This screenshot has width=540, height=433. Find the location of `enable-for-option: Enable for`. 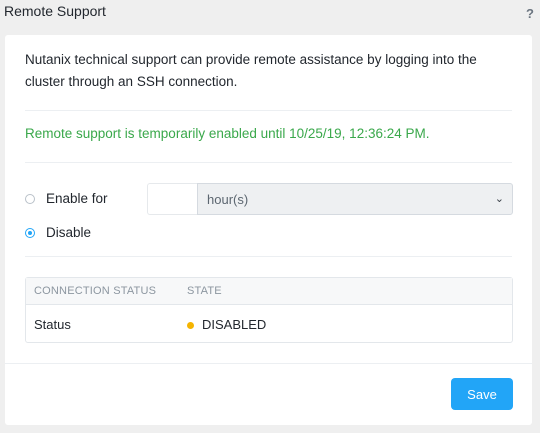

enable-for-option: Enable for is located at coordinates (66, 198).